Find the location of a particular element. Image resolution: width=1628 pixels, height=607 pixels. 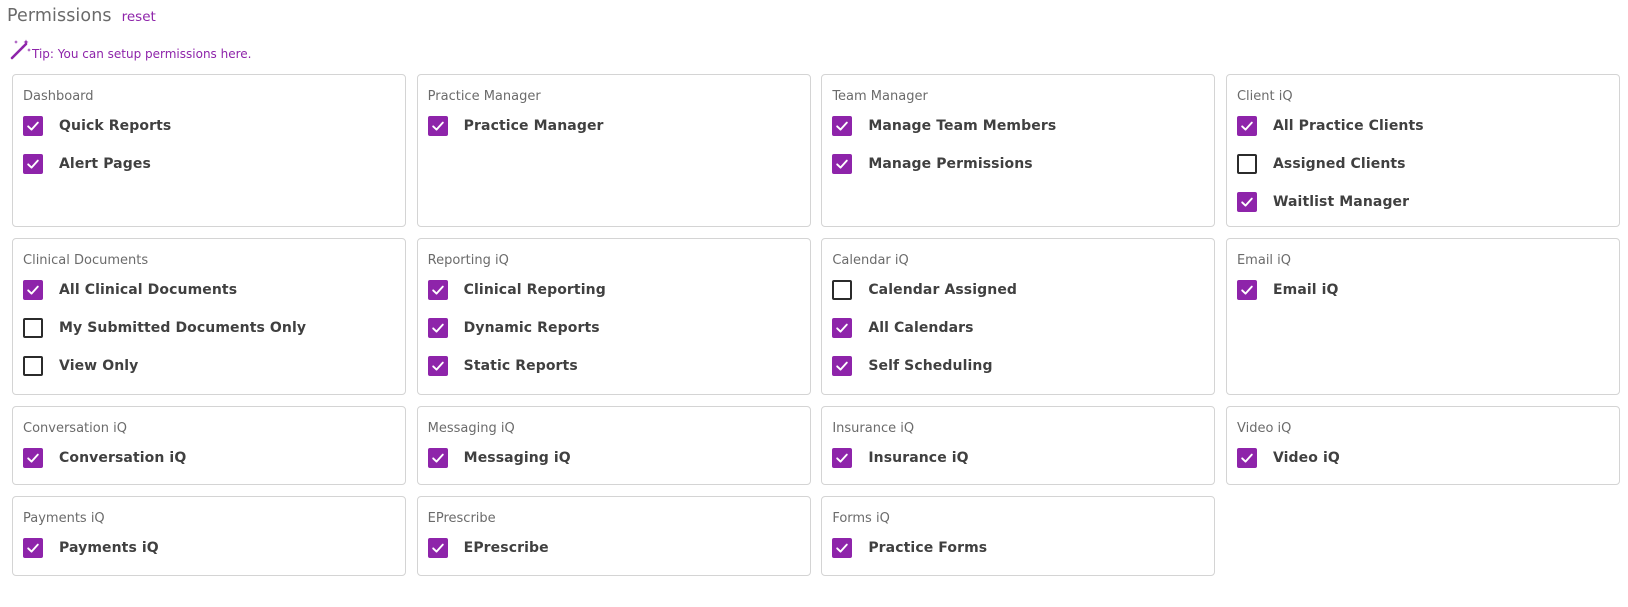

permission-item-video-iq: Video iQ is located at coordinates (1423, 458).